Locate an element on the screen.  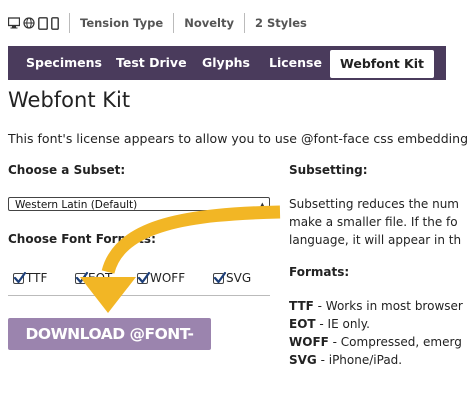
formats-label: Choose Font Formats: is located at coordinates (82, 239).